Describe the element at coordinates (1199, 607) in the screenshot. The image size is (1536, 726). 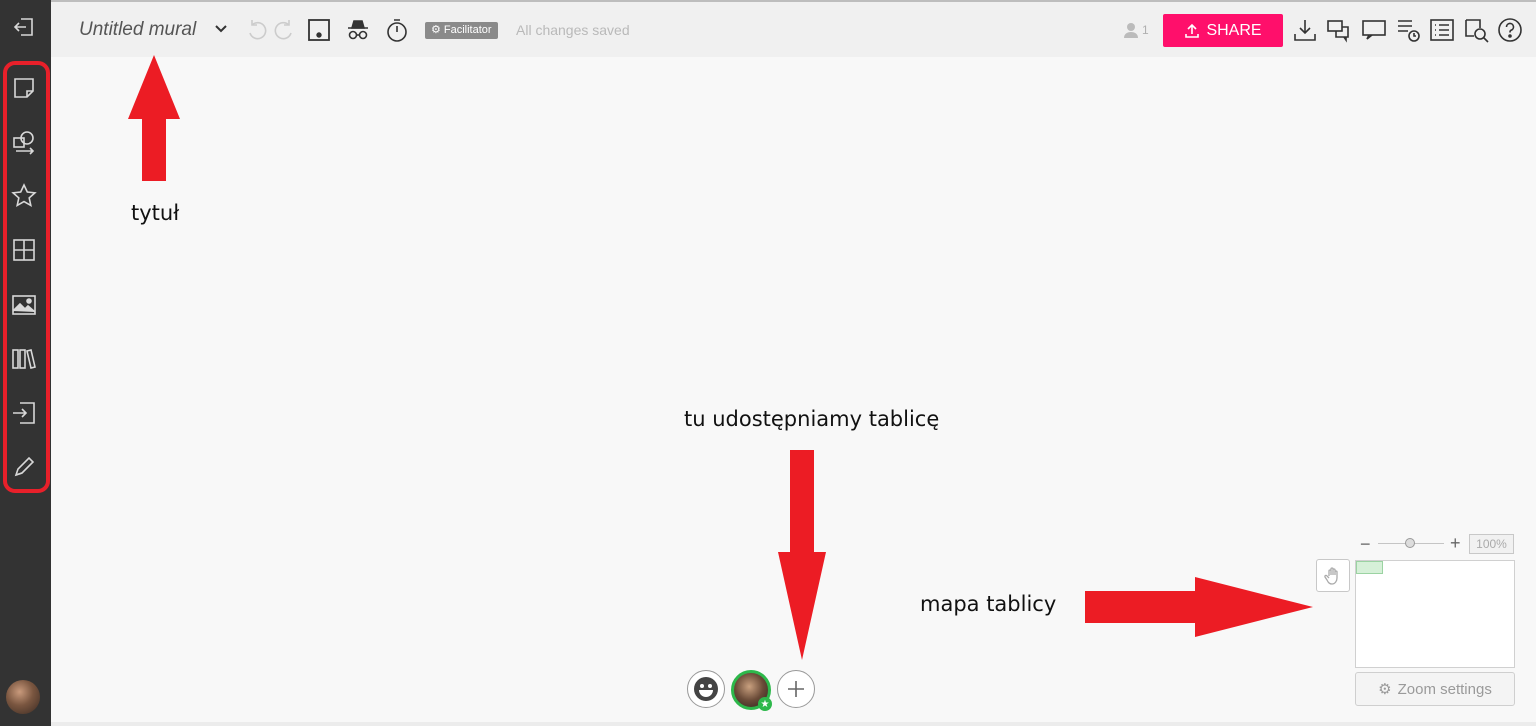
I see `right-arrow-annotation` at that location.